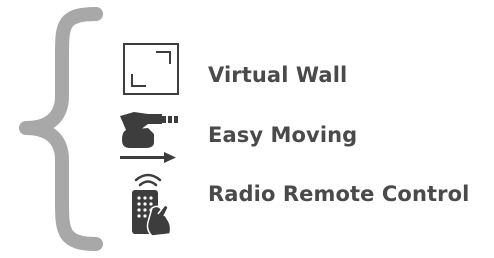 This screenshot has height=258, width=494. Describe the element at coordinates (339, 194) in the screenshot. I see `radio-remote-control-label: Radio Remote Control` at that location.